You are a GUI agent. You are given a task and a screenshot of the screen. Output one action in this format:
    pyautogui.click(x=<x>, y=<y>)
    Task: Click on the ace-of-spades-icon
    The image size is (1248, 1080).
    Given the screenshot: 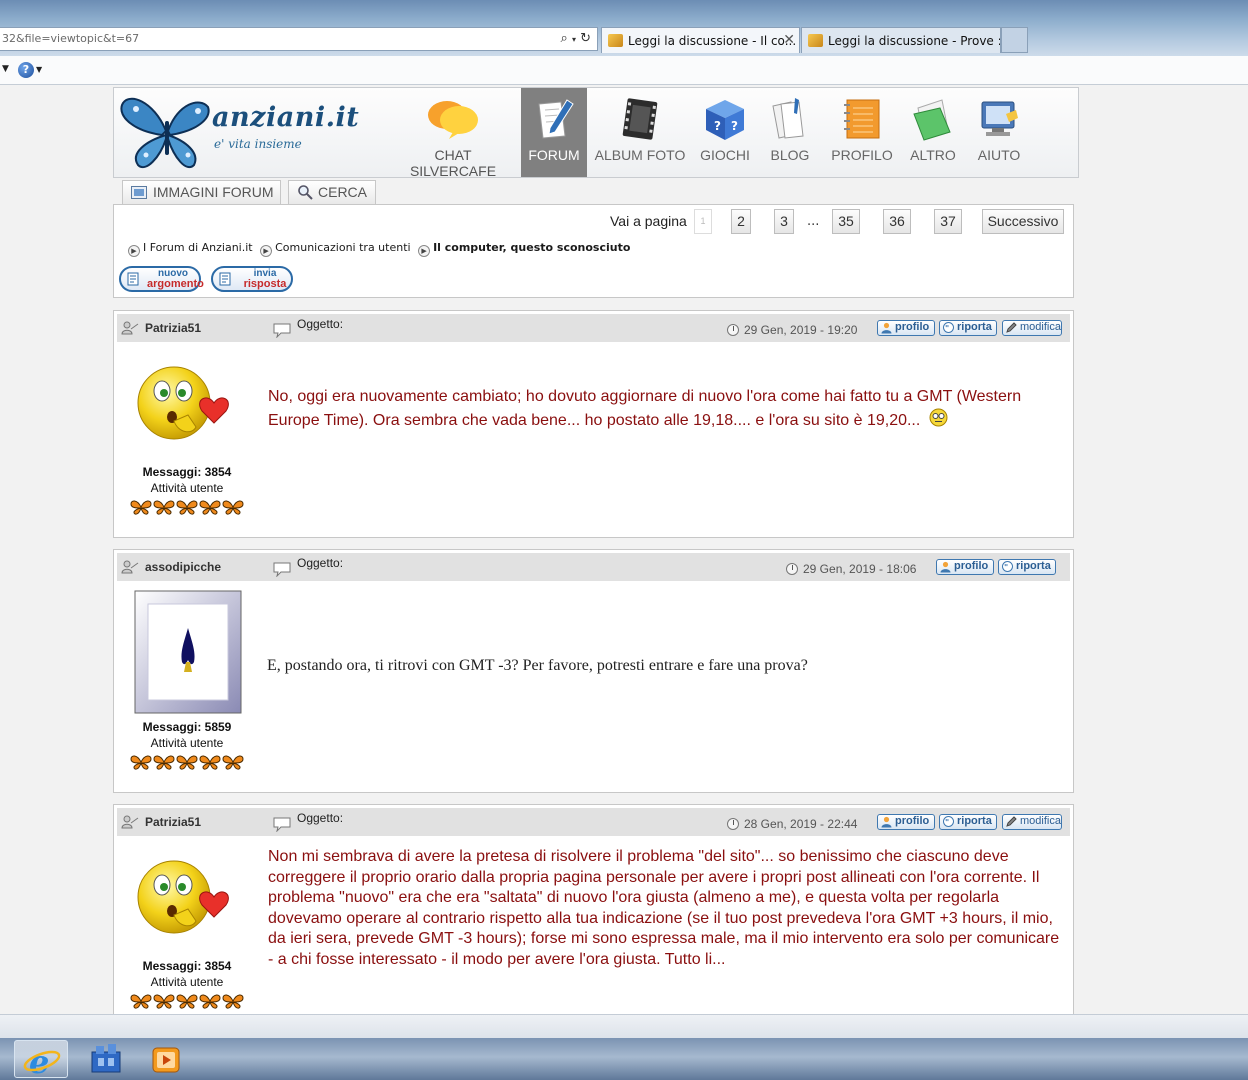 What is the action you would take?
    pyautogui.click(x=188, y=652)
    